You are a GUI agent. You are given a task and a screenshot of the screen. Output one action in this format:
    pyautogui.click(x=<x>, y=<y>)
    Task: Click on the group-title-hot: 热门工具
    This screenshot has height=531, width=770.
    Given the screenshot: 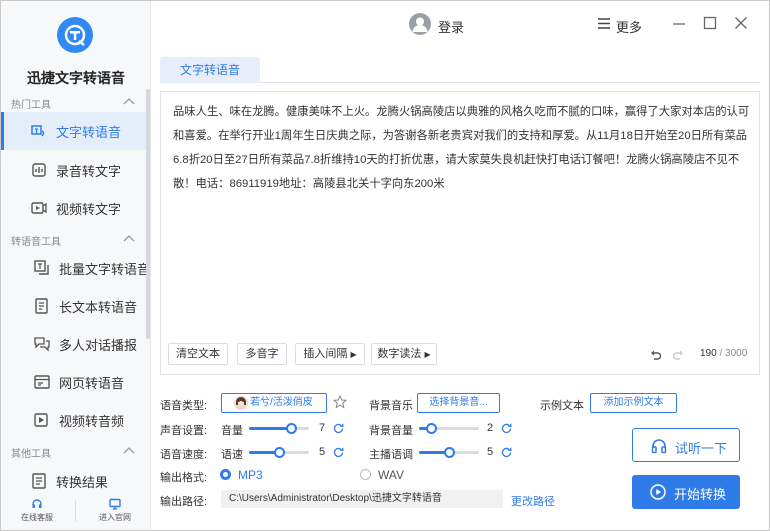 What is the action you would take?
    pyautogui.click(x=31, y=105)
    